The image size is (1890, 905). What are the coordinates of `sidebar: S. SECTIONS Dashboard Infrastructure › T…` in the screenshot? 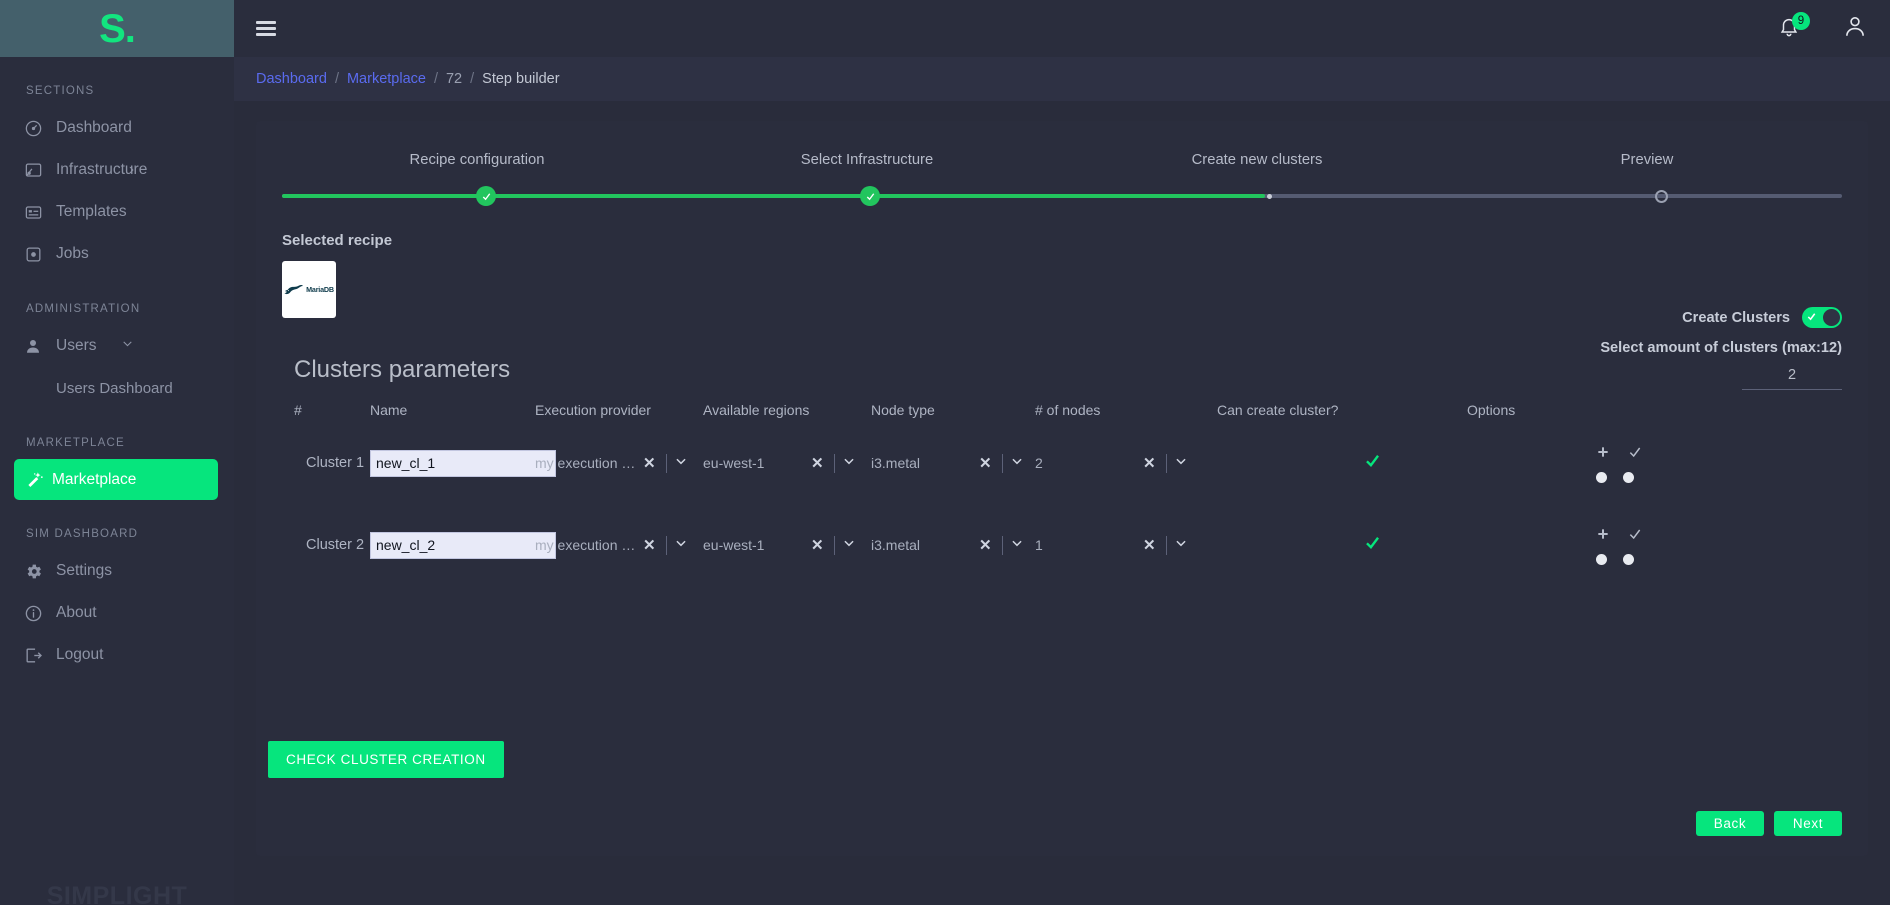 It's located at (117, 452).